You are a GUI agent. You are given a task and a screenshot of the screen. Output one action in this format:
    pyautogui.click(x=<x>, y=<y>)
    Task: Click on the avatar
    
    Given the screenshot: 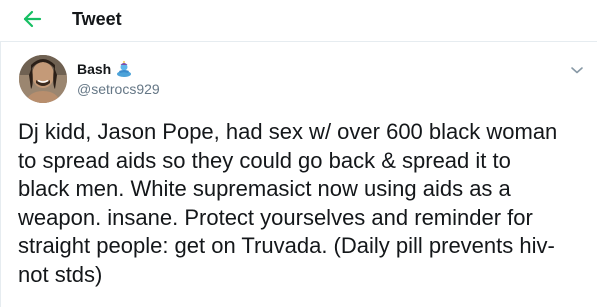 What is the action you would take?
    pyautogui.click(x=43, y=79)
    